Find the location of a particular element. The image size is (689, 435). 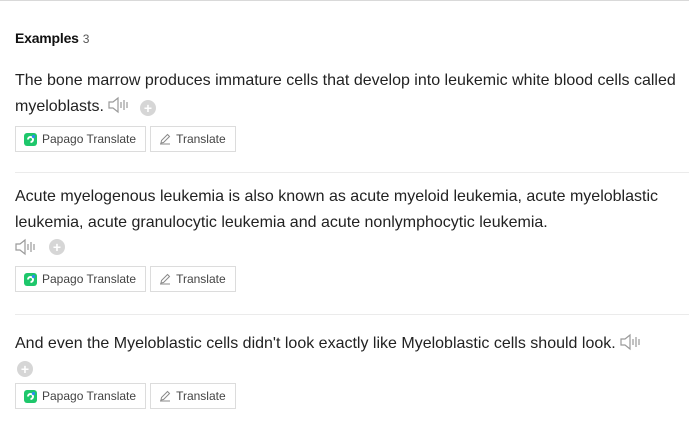

examples-count: 3 is located at coordinates (86, 39).